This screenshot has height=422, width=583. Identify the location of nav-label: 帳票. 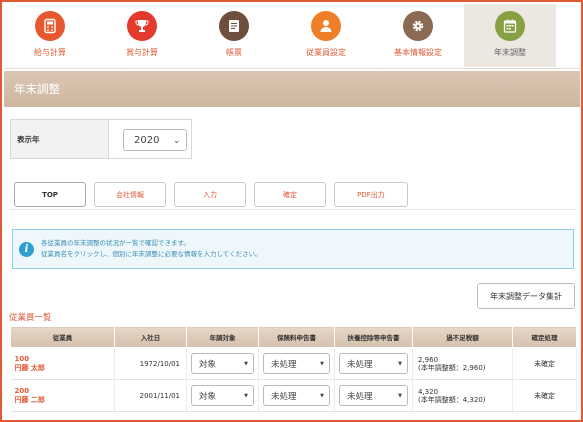
(234, 52).